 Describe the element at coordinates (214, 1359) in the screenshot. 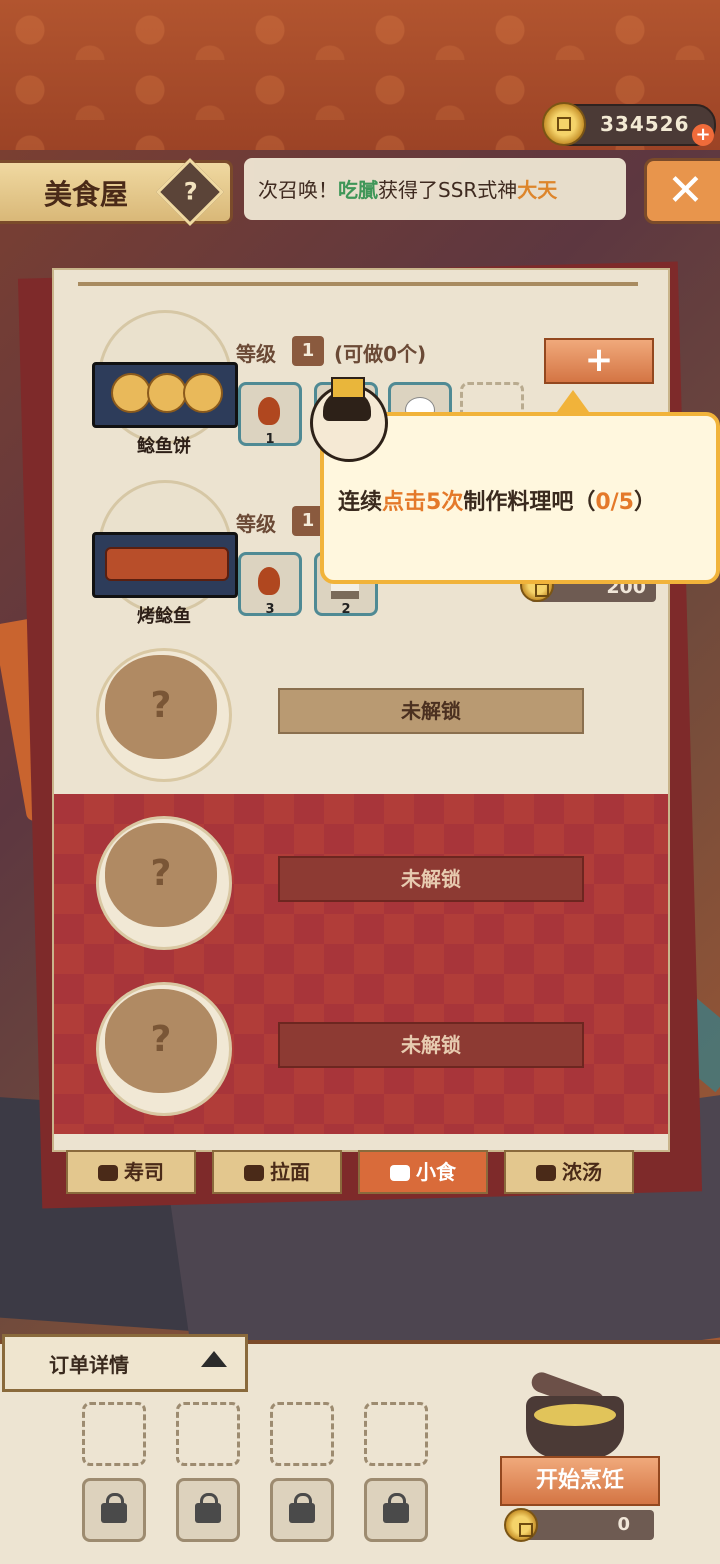

I see `chevron-up-icon` at that location.